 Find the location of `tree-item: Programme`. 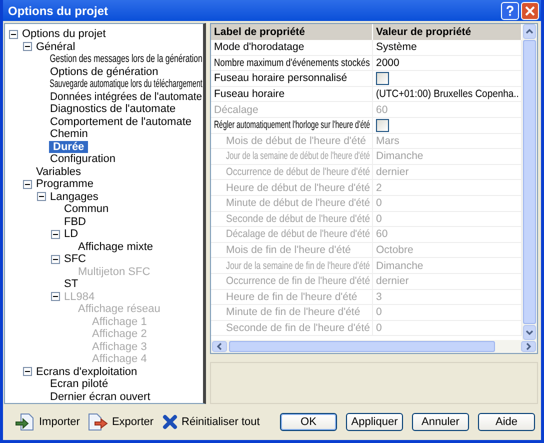

tree-item: Programme is located at coordinates (64, 184).